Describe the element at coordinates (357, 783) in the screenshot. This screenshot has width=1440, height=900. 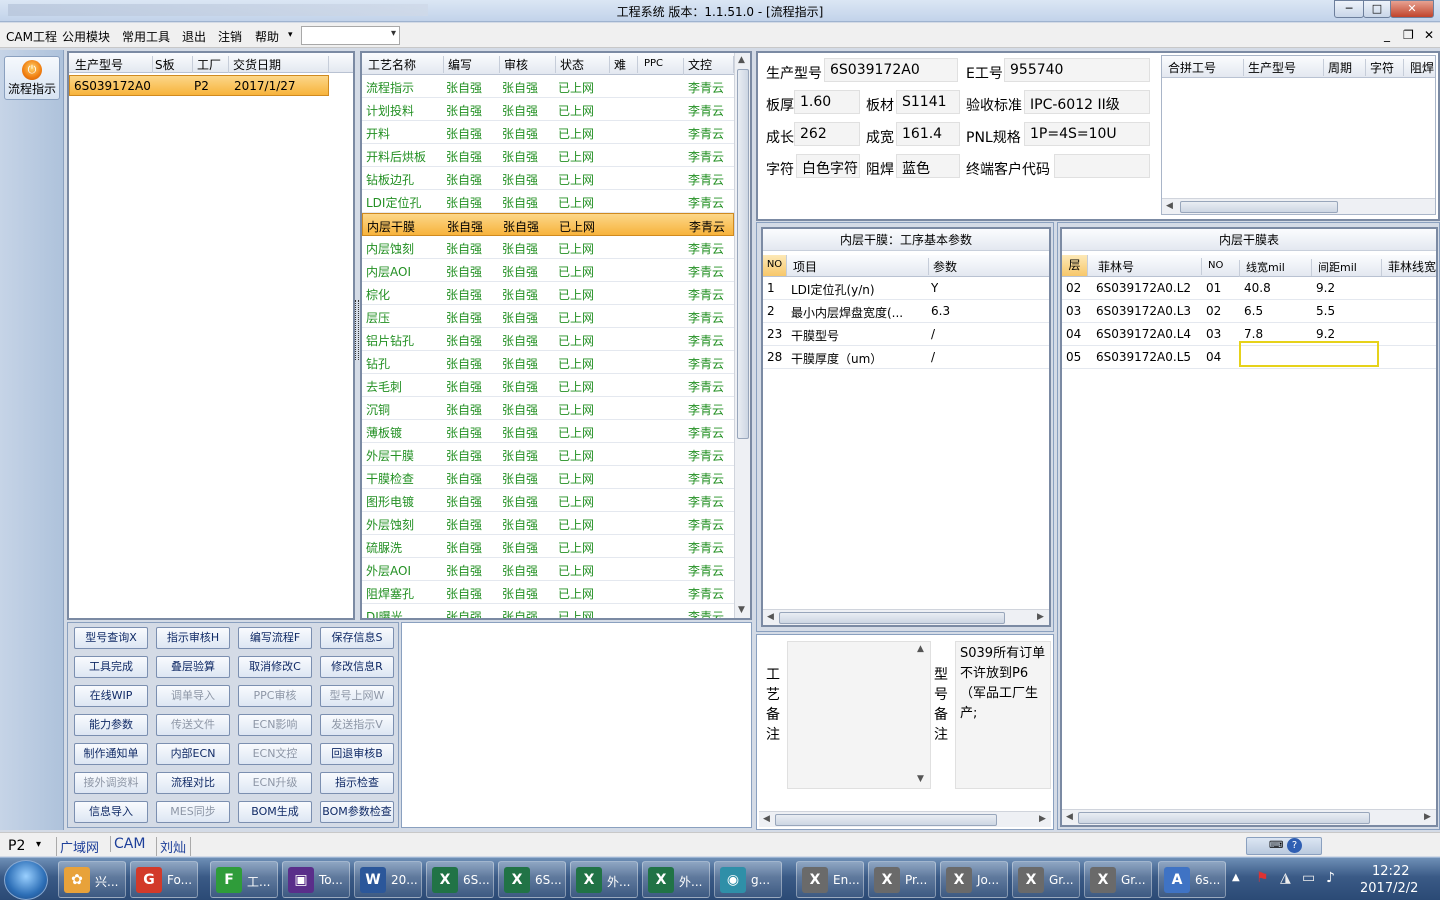
I see `action-button: 指示检查` at that location.